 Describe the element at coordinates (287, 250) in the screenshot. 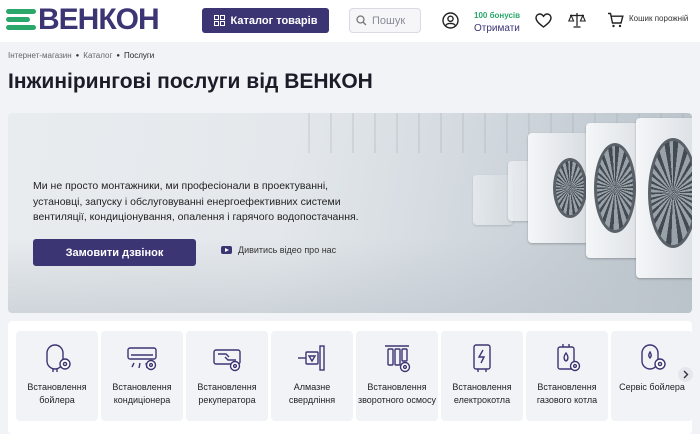

I see `watch-video-label: Дивитись відео про нас` at that location.